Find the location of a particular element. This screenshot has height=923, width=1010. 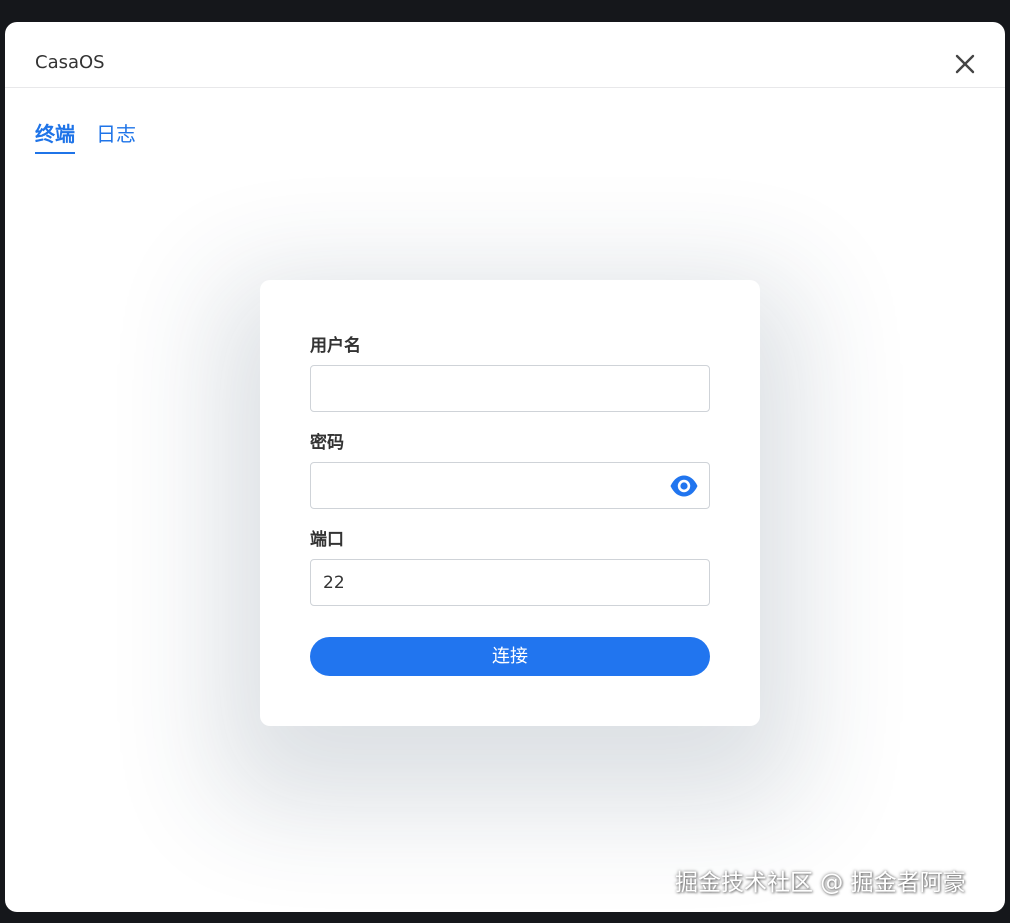

username-label: 用户名 is located at coordinates (335, 346).